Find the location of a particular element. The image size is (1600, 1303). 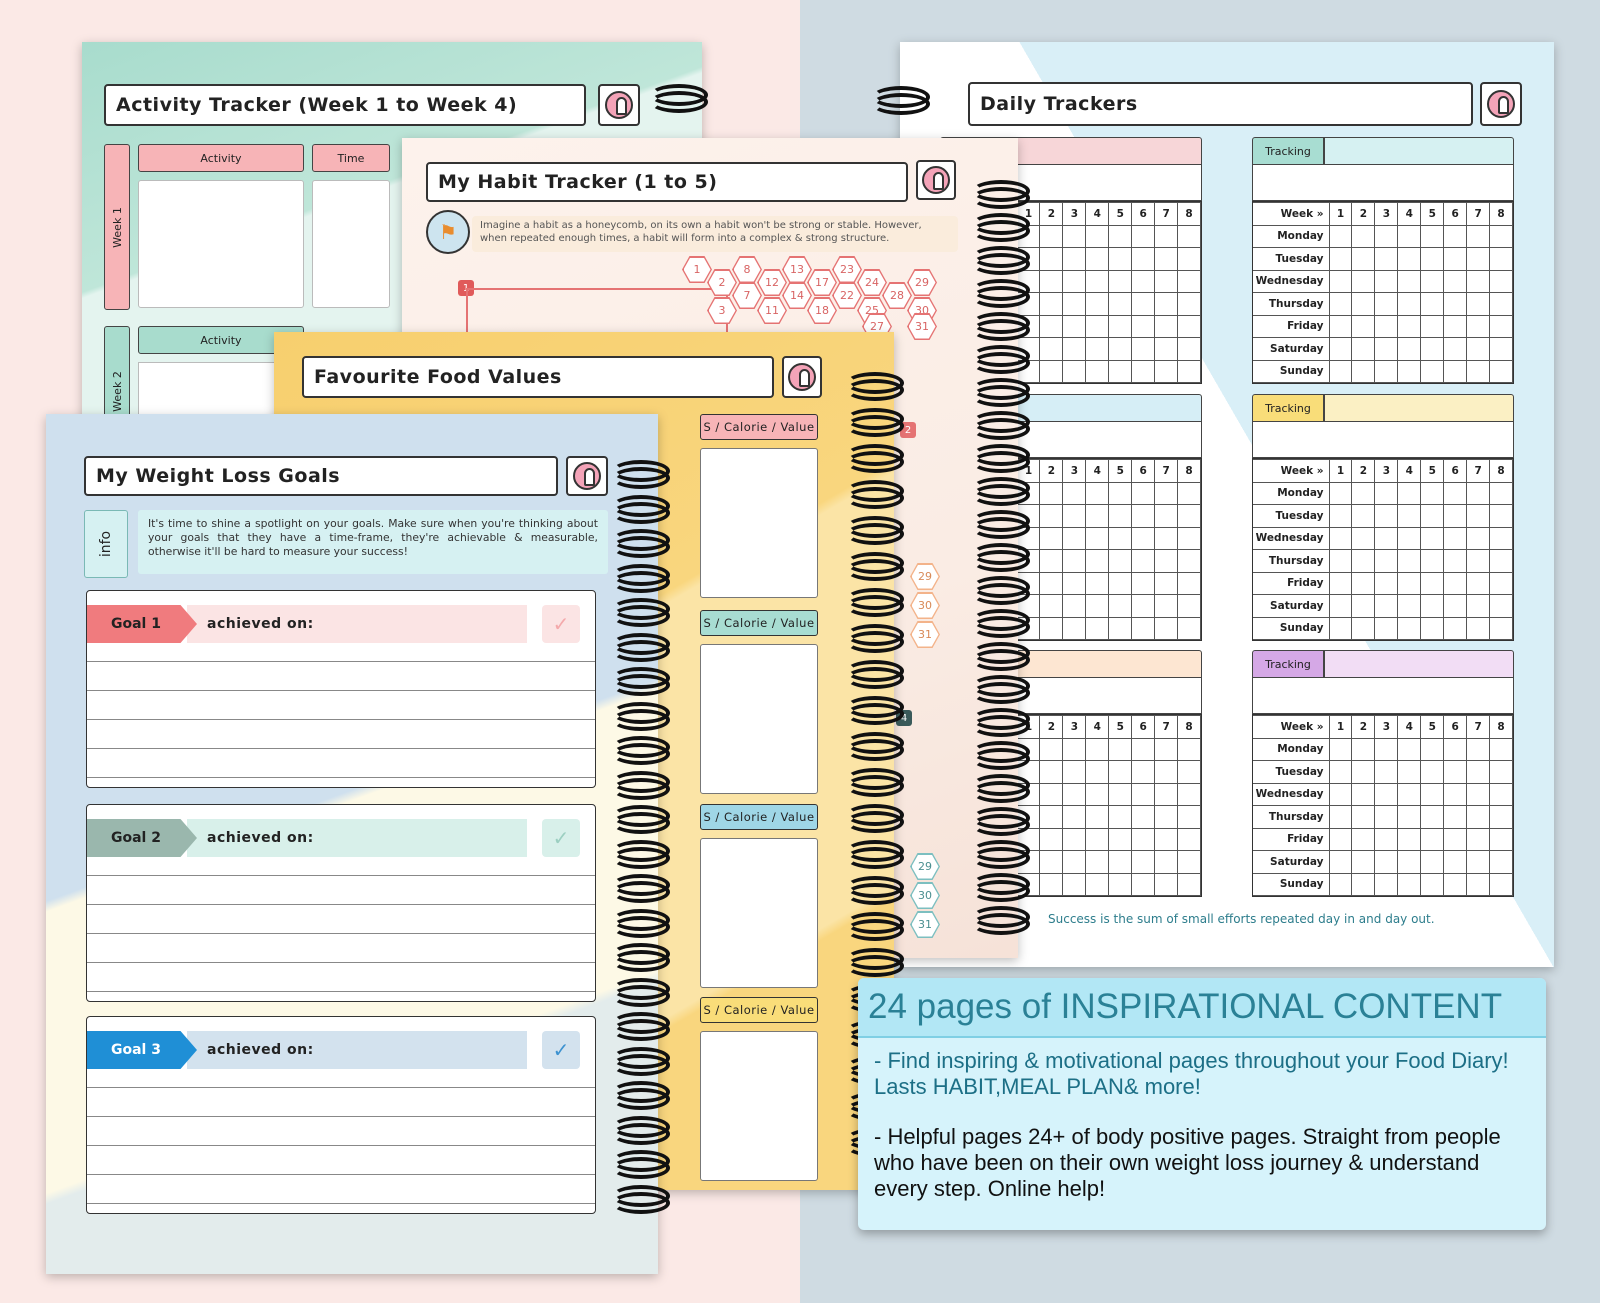

food-value-box is located at coordinates (759, 523).